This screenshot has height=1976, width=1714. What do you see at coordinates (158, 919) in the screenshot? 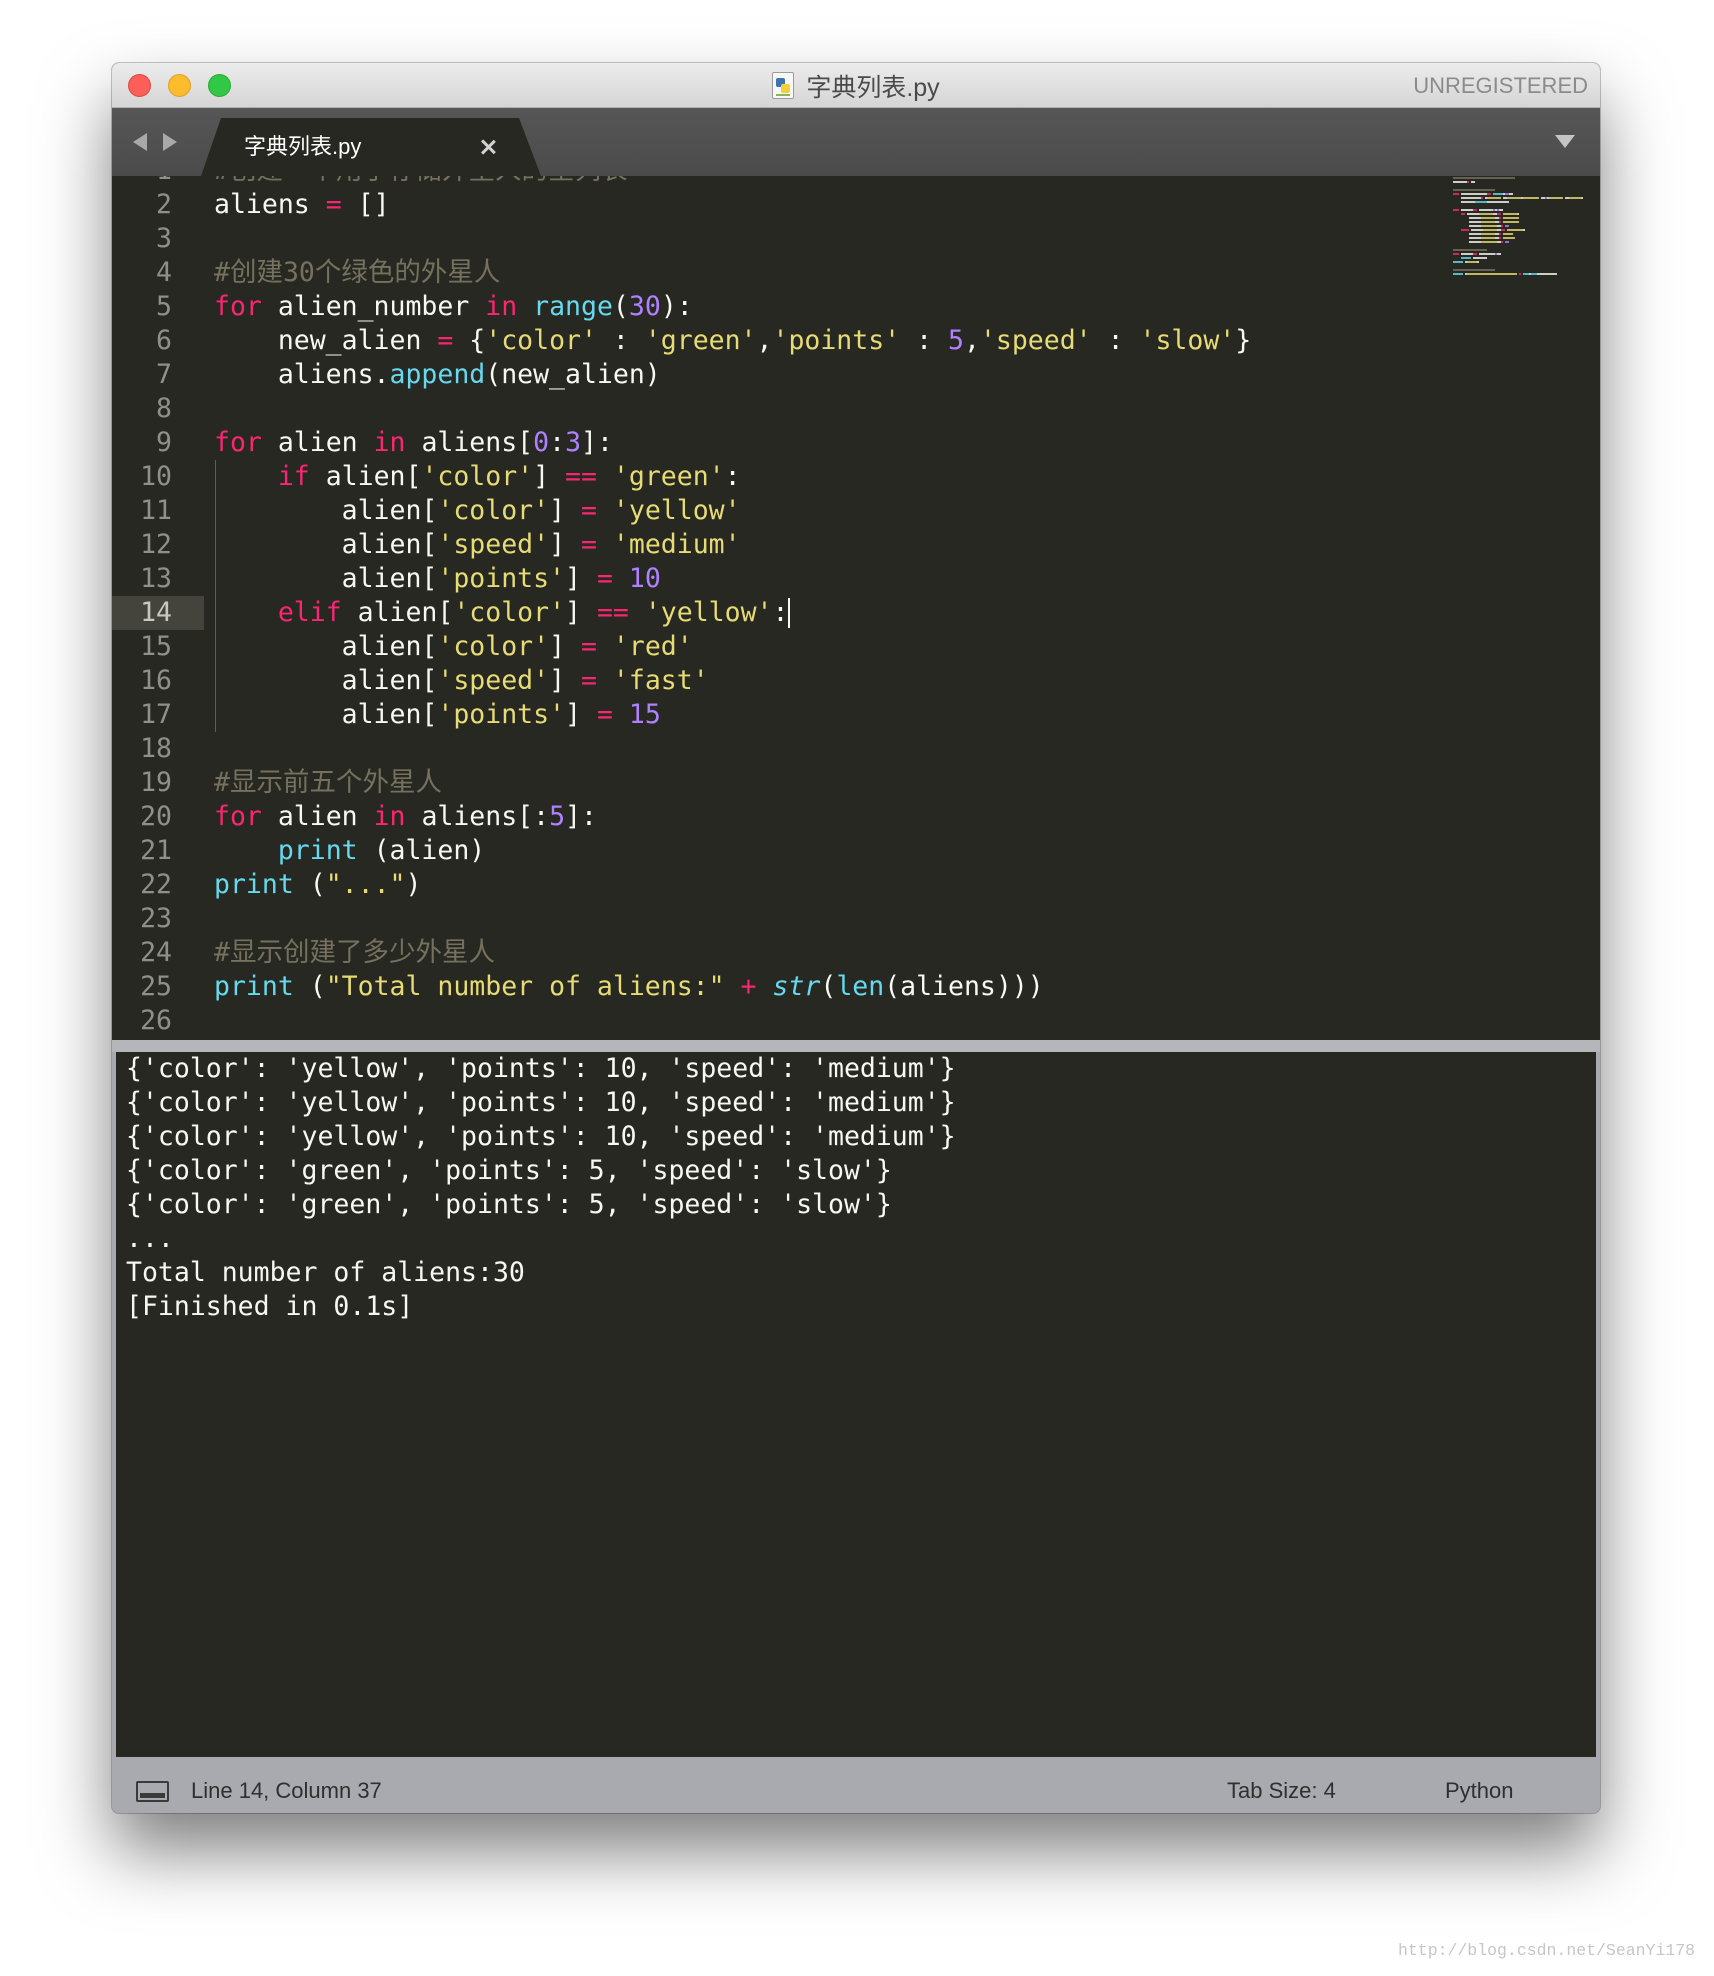
I see `line-number: 23` at bounding box center [158, 919].